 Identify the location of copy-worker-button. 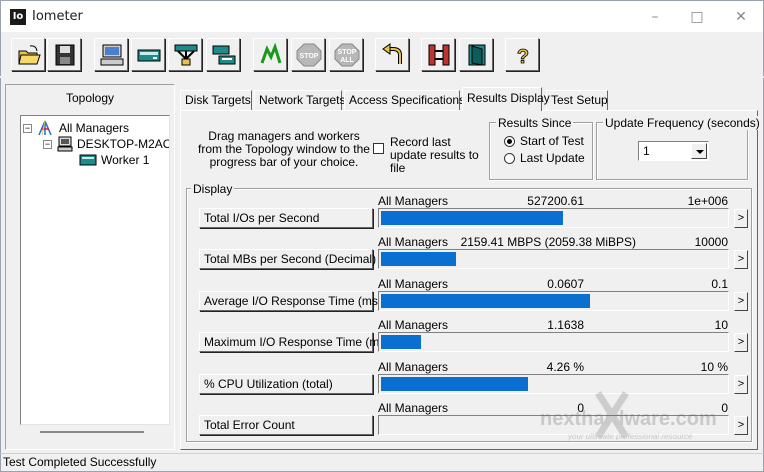
(223, 54).